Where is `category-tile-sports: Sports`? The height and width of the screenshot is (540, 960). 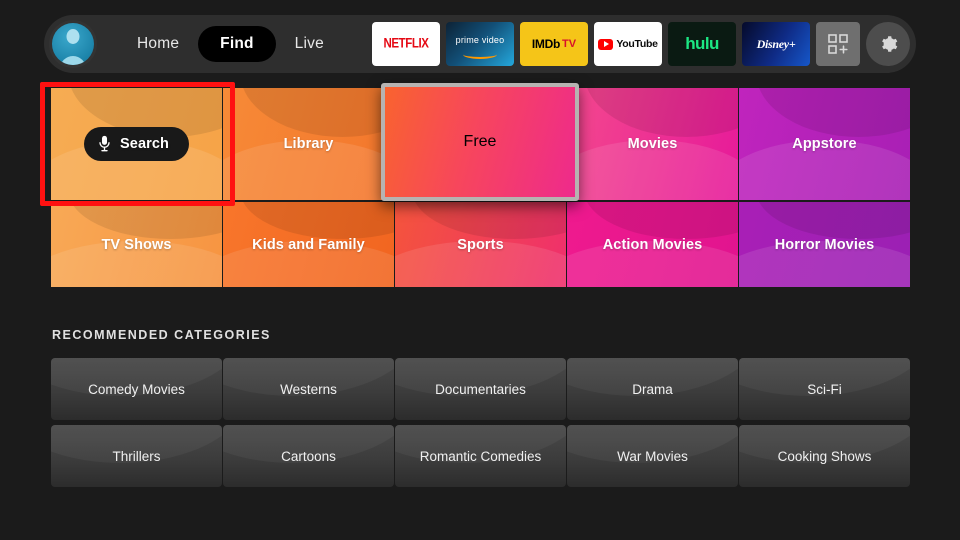
category-tile-sports: Sports is located at coordinates (480, 244).